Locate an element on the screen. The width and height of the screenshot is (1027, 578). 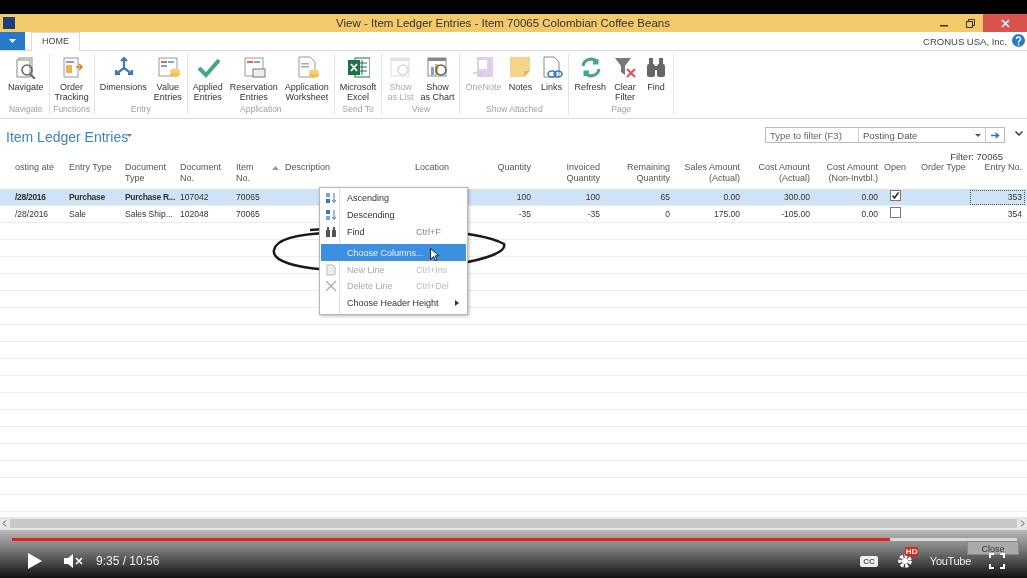
table-cell-text: 300.00 is located at coordinates (797, 197).